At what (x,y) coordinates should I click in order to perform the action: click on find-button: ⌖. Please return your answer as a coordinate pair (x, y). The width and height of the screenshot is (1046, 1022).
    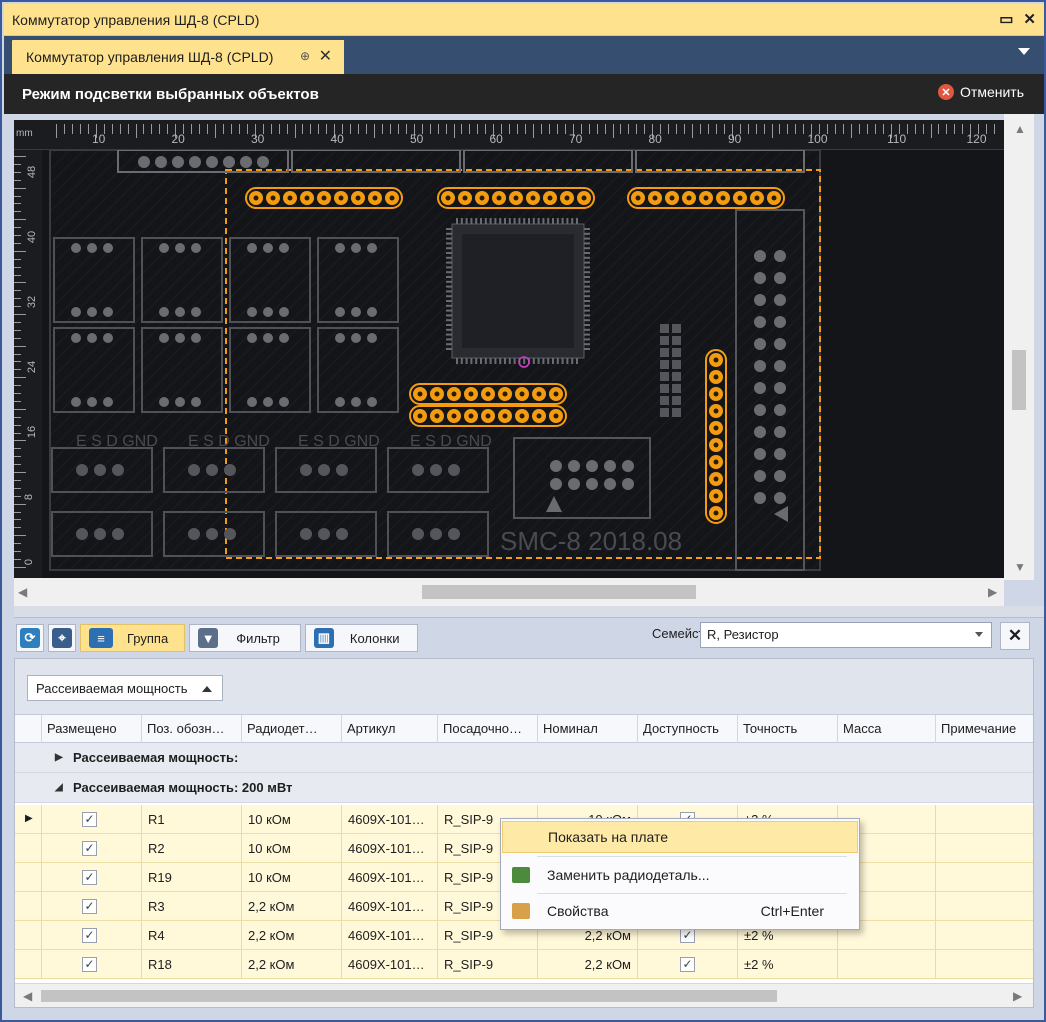
    Looking at the image, I should click on (62, 638).